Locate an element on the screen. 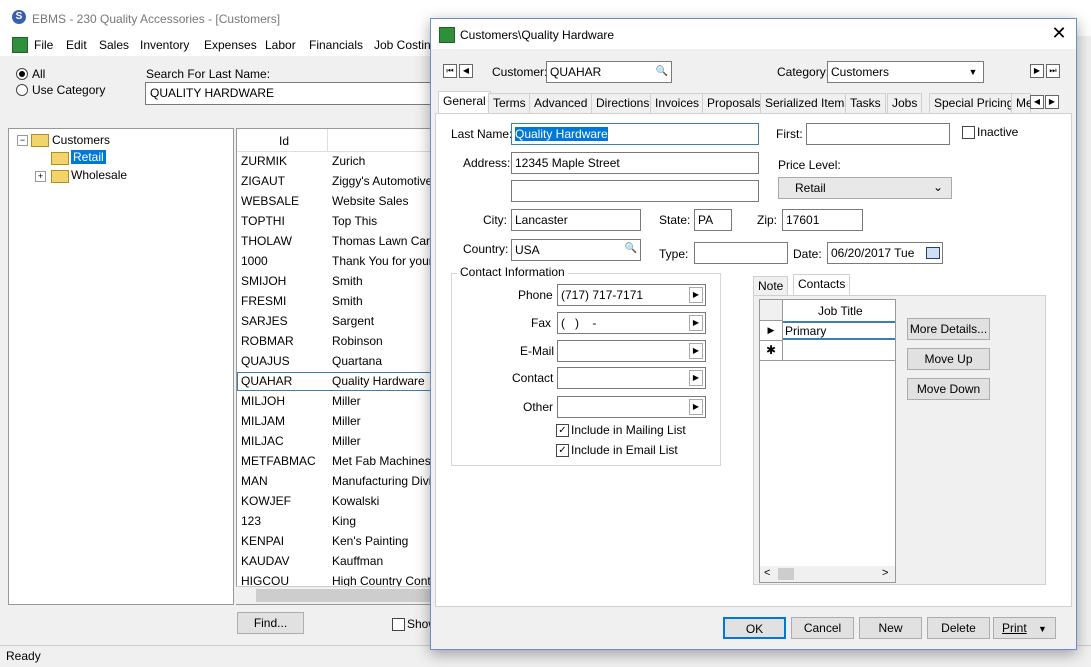 The image size is (1091, 667). tab-scroll-left-icon: ◀ is located at coordinates (1037, 102).